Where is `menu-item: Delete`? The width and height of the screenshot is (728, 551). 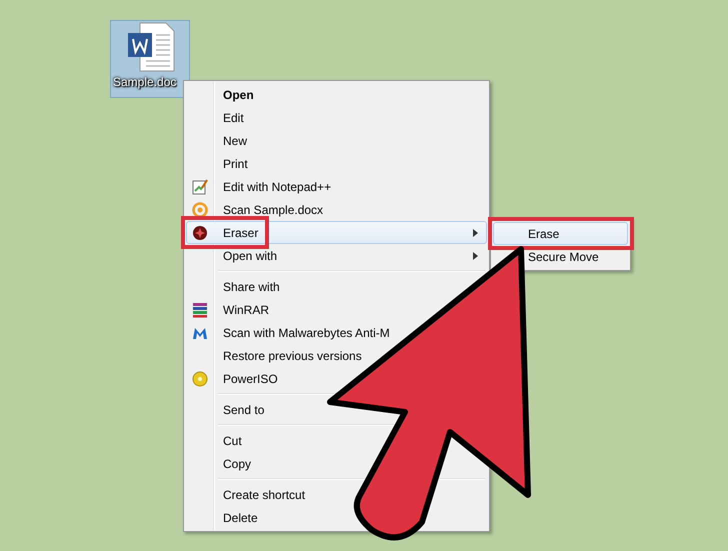 menu-item: Delete is located at coordinates (226, 517).